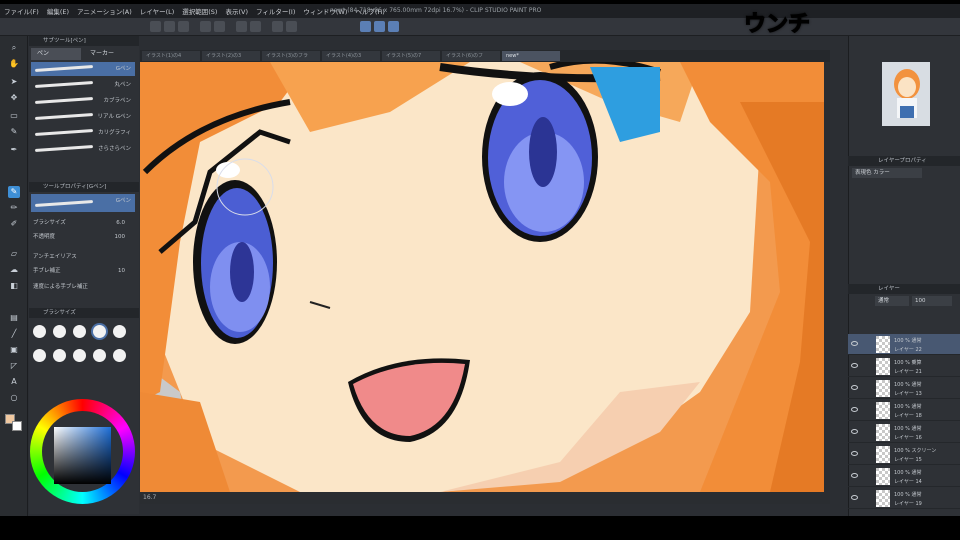 This screenshot has width=960, height=540. What do you see at coordinates (83, 133) in the screenshot?
I see `brush-item: カリグラフィ` at bounding box center [83, 133].